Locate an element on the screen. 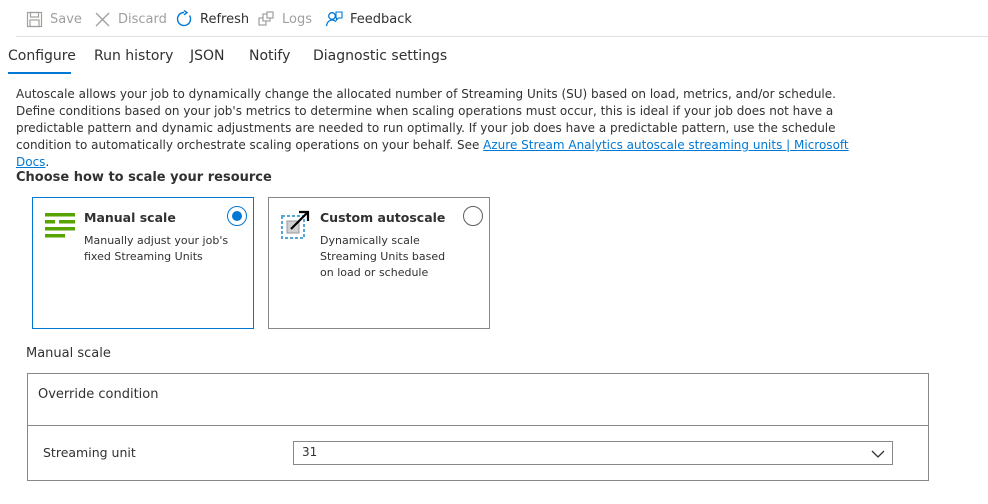 The image size is (988, 504). override-condition-heading: Override condition is located at coordinates (98, 394).